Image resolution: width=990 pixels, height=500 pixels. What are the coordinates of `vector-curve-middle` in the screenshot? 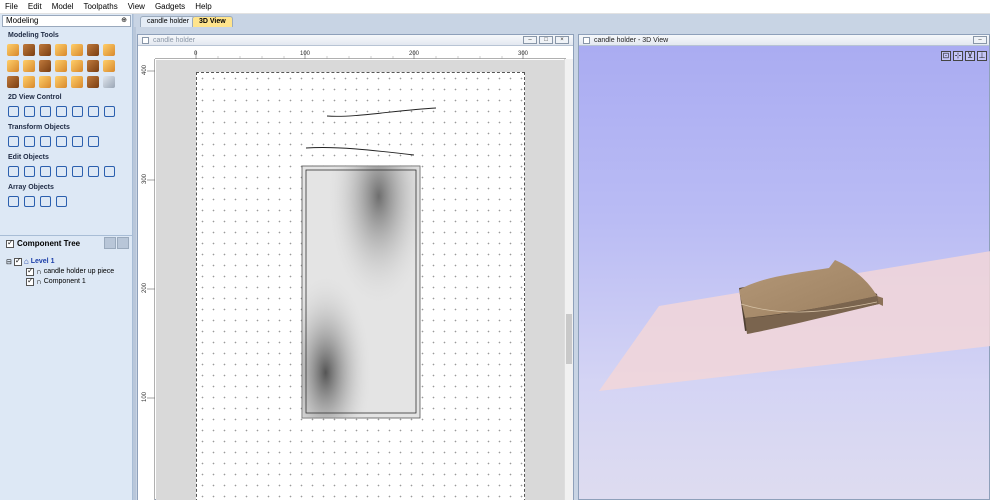 It's located at (360, 151).